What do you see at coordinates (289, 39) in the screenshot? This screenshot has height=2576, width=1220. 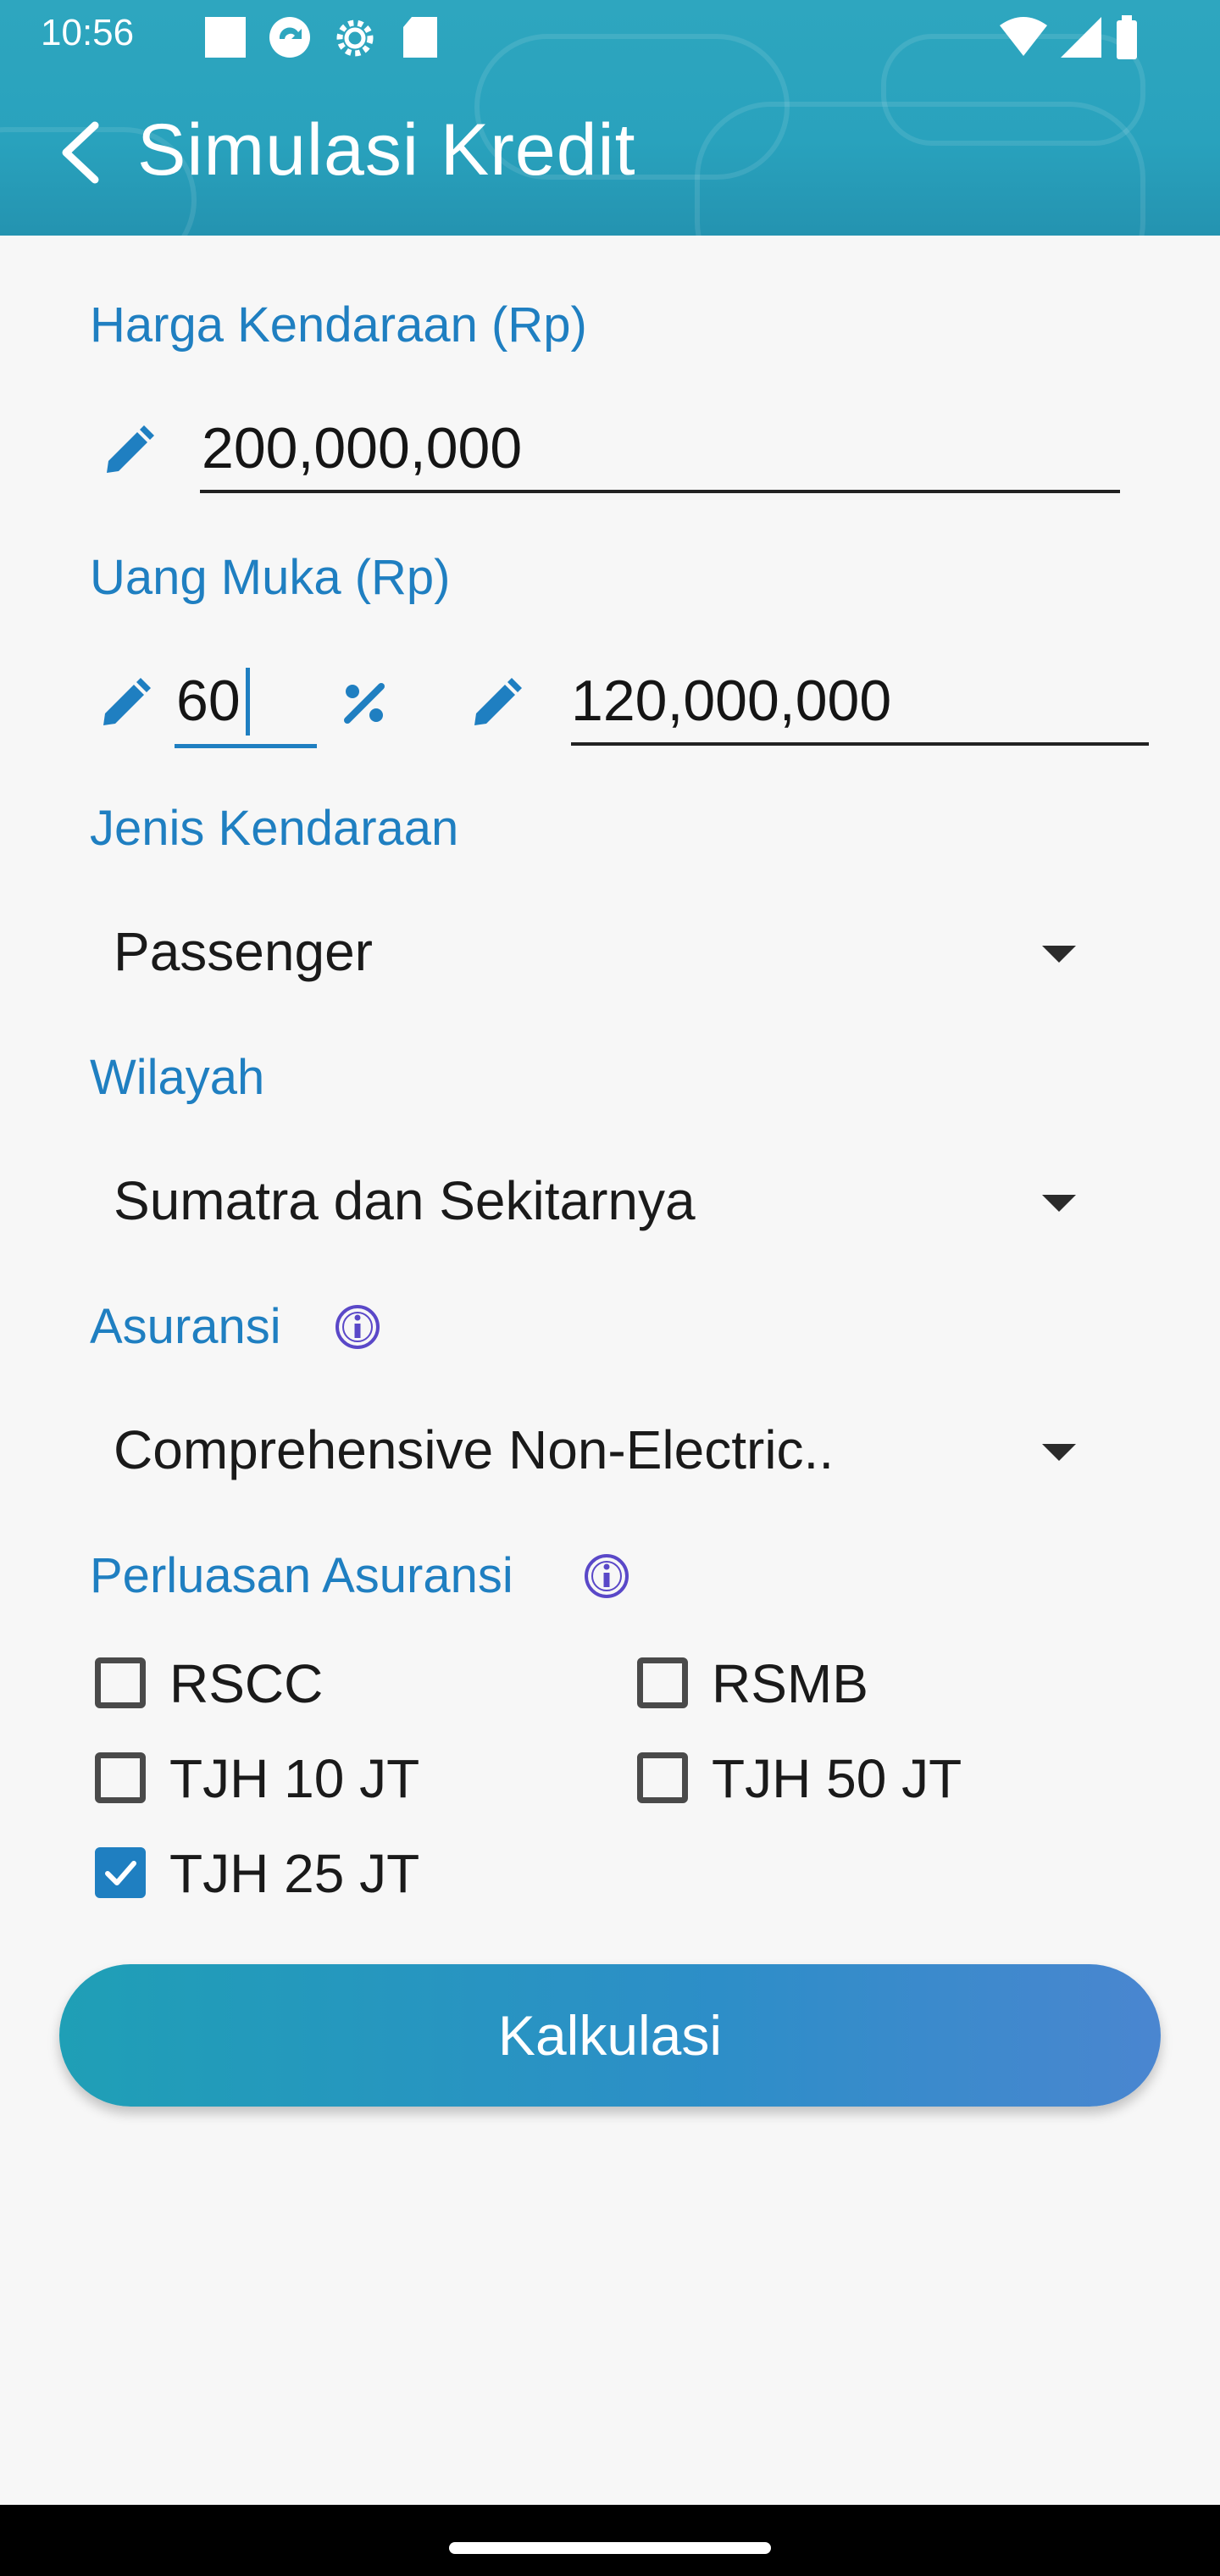 I see `sync-icon` at bounding box center [289, 39].